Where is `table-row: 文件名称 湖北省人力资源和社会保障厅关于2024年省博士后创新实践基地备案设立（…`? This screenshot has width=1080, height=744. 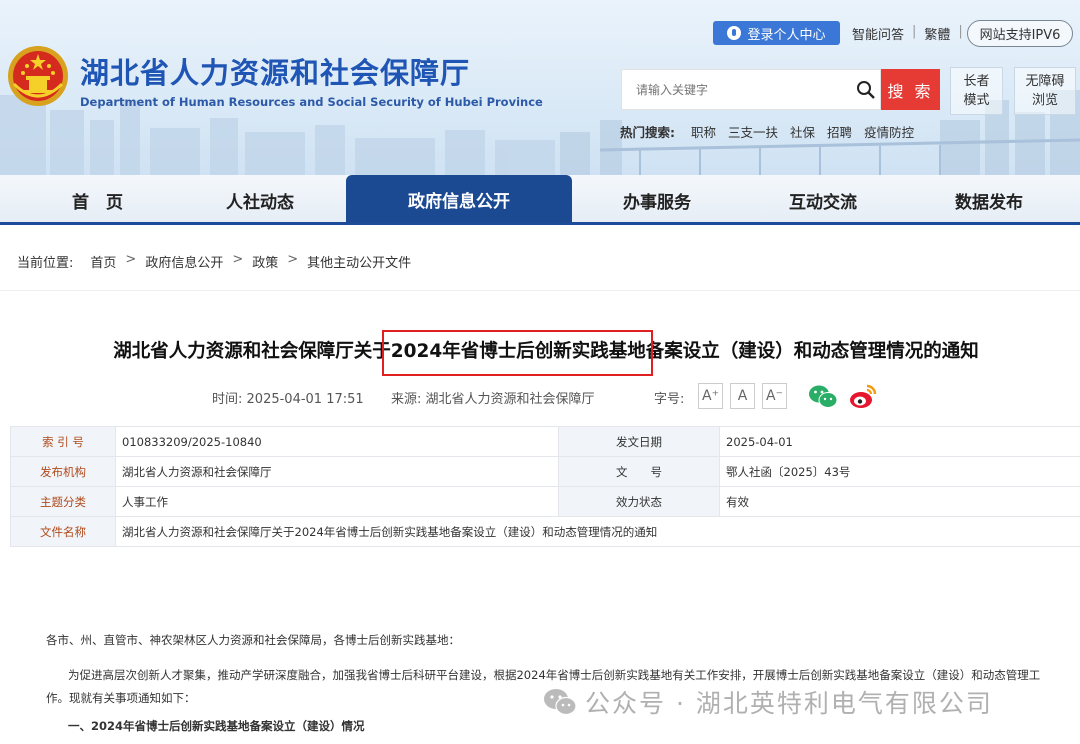
table-row: 文件名称 湖北省人力资源和社会保障厅关于2024年省博士后创新实践基地备案设立（… is located at coordinates (545, 531).